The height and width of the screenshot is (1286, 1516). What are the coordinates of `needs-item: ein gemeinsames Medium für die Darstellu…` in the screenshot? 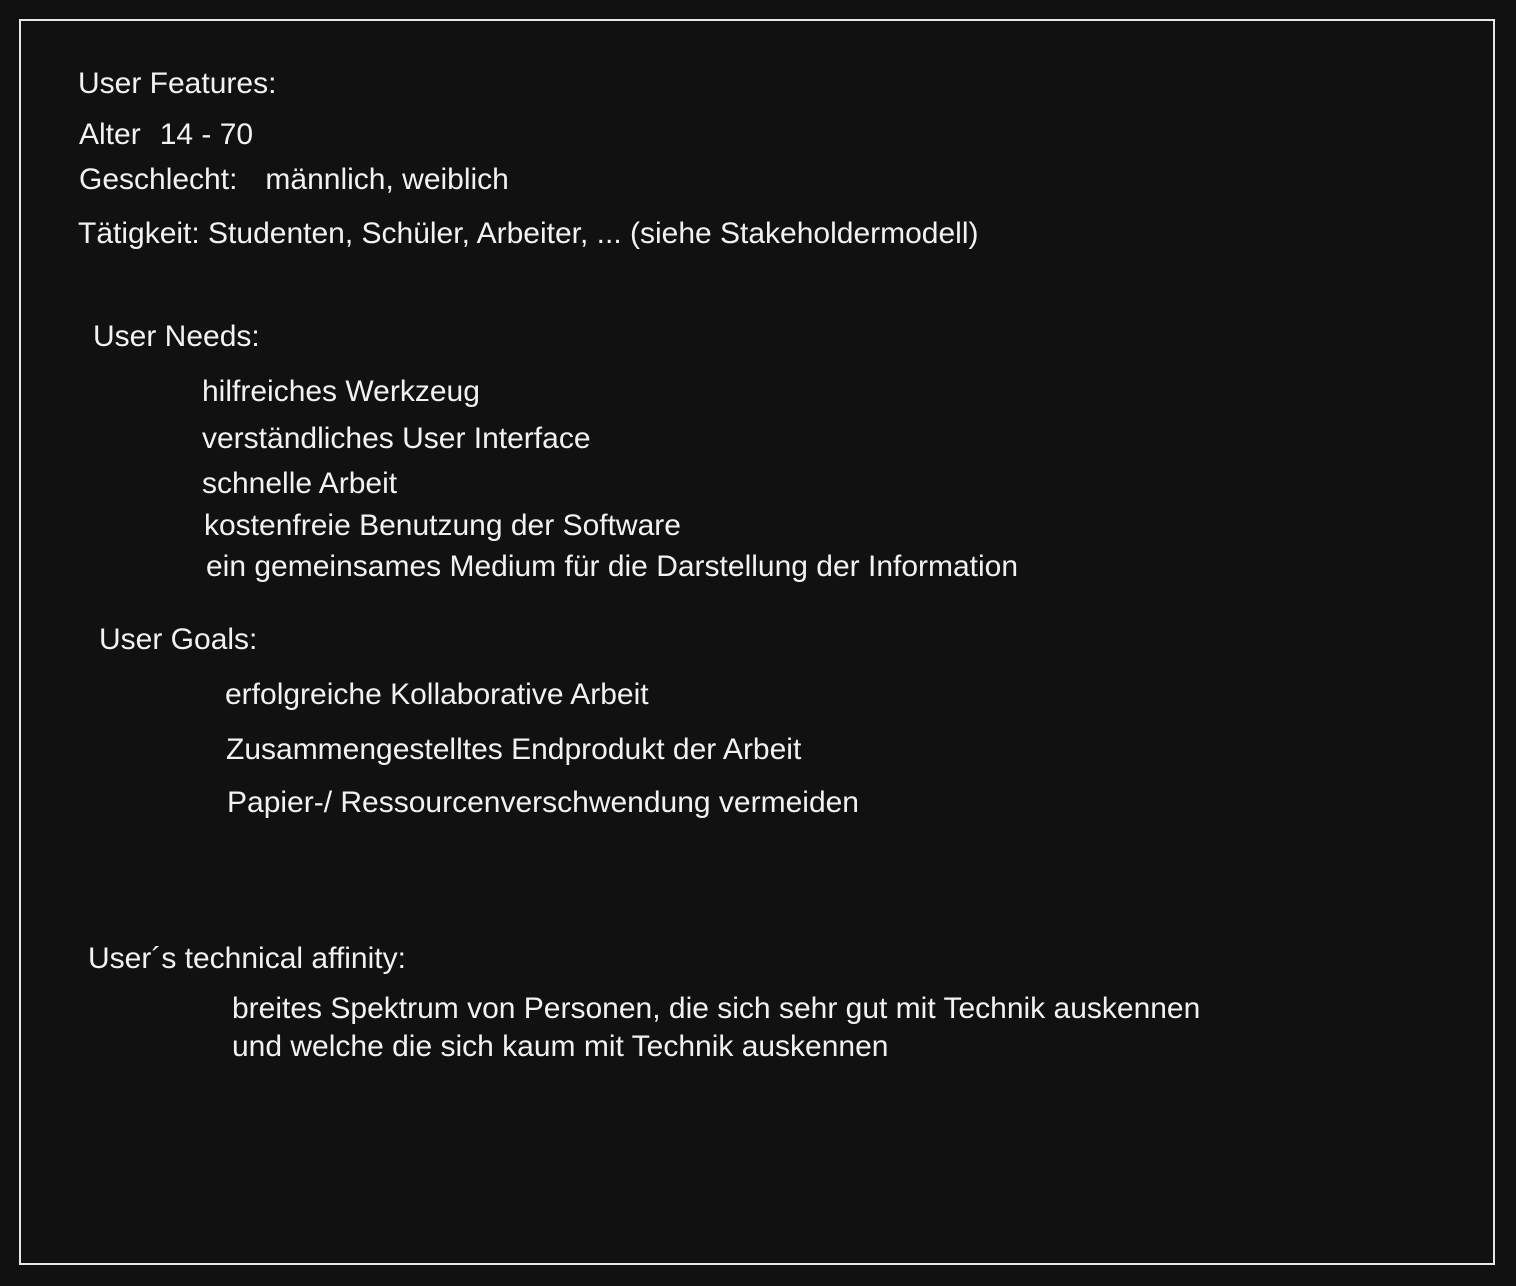 It's located at (612, 566).